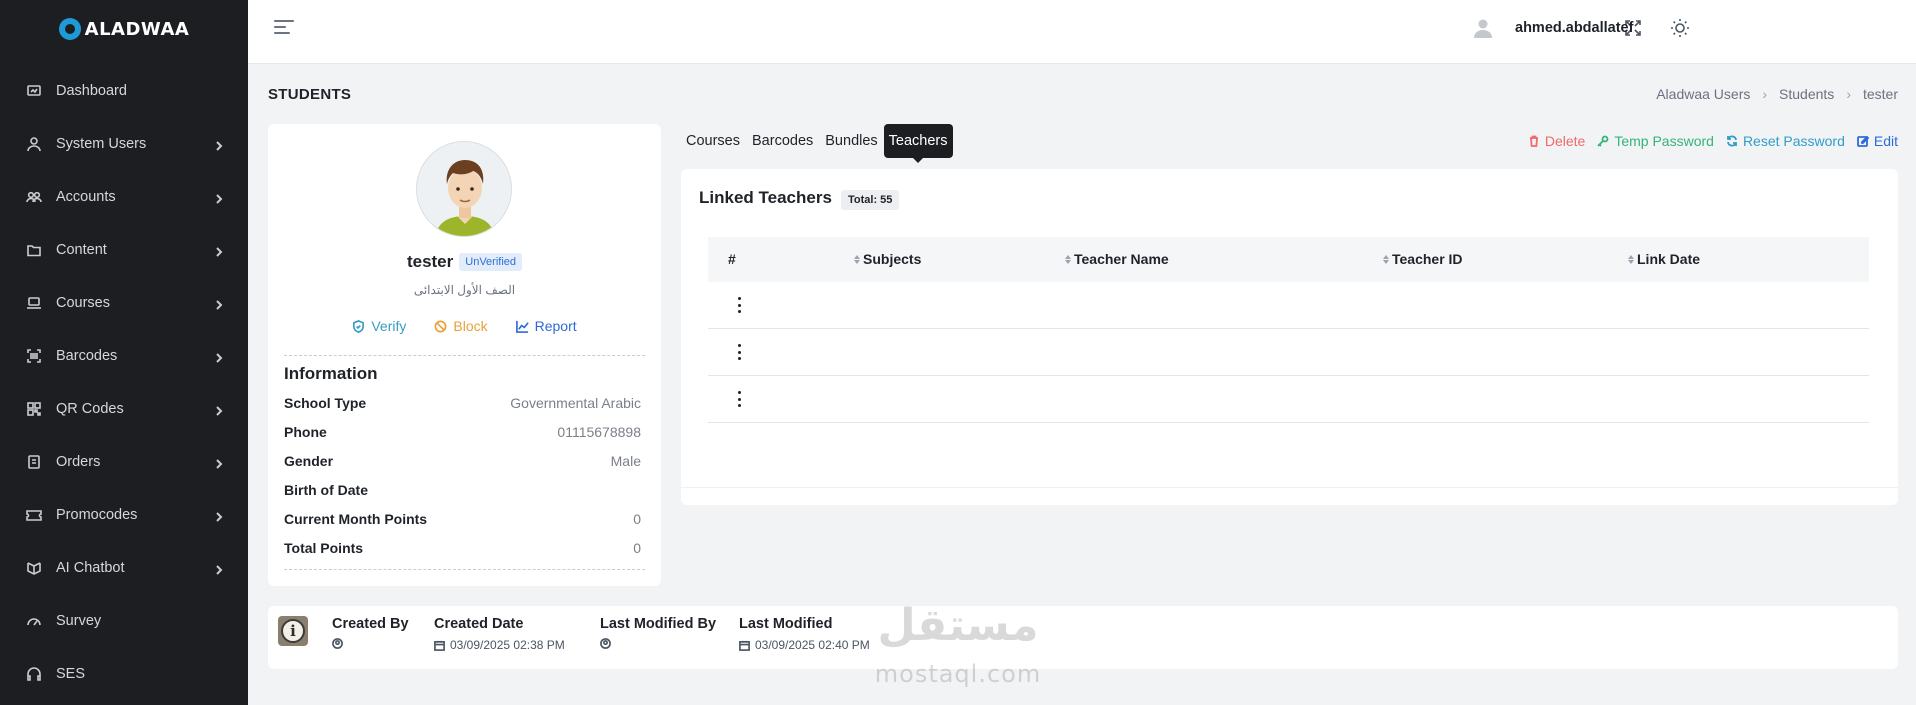  What do you see at coordinates (625, 461) in the screenshot?
I see `info-value: Male` at bounding box center [625, 461].